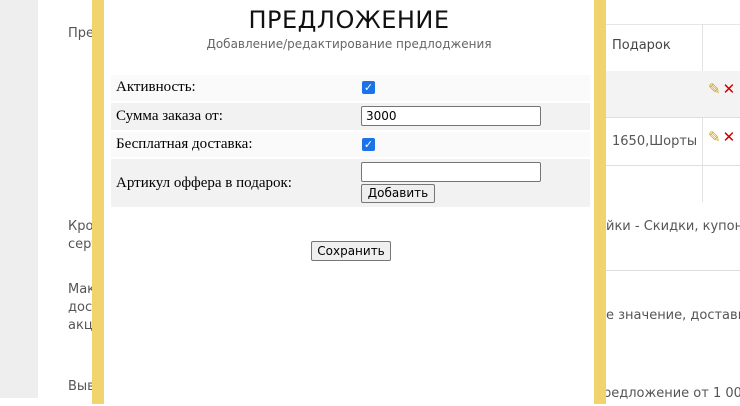 Image resolution: width=740 pixels, height=406 pixels. Describe the element at coordinates (368, 144) in the screenshot. I see `free-delivery-checkbox: ✓` at that location.